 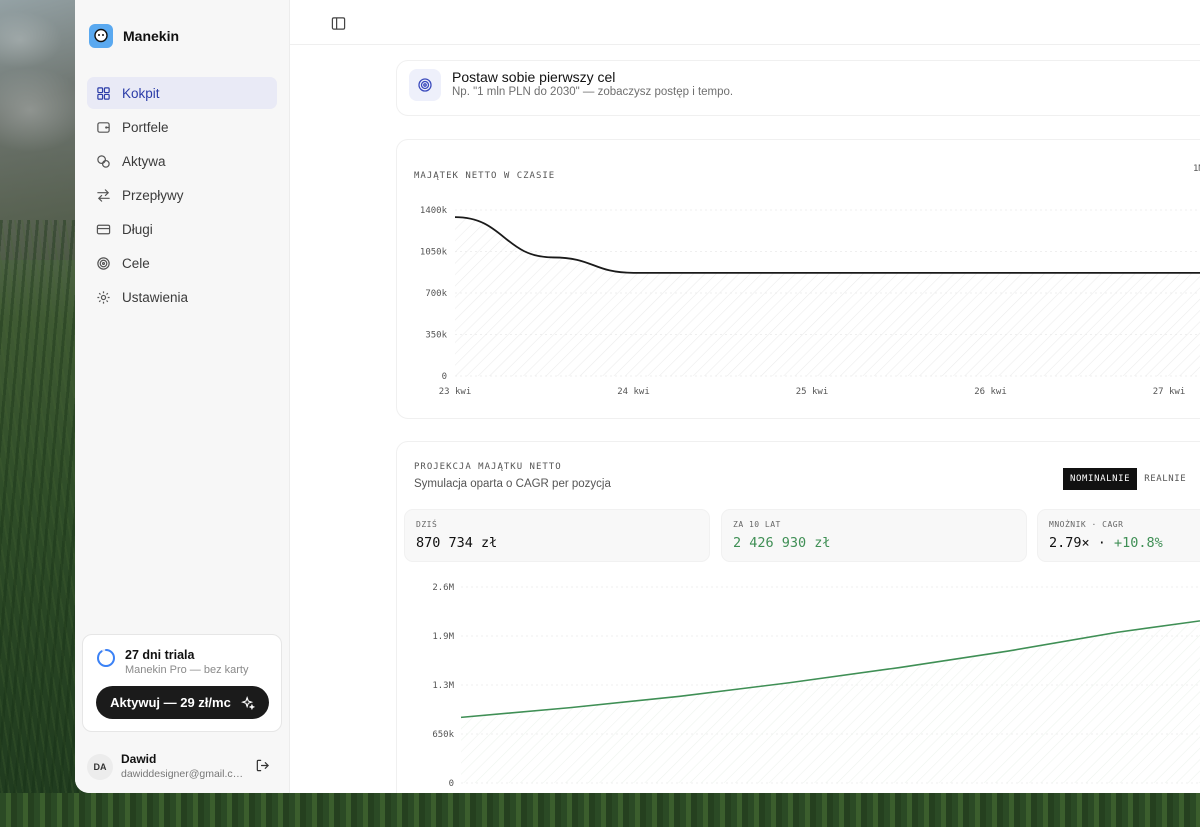 I want to click on sidebar-item-label: Ustawienia, so click(x=155, y=297).